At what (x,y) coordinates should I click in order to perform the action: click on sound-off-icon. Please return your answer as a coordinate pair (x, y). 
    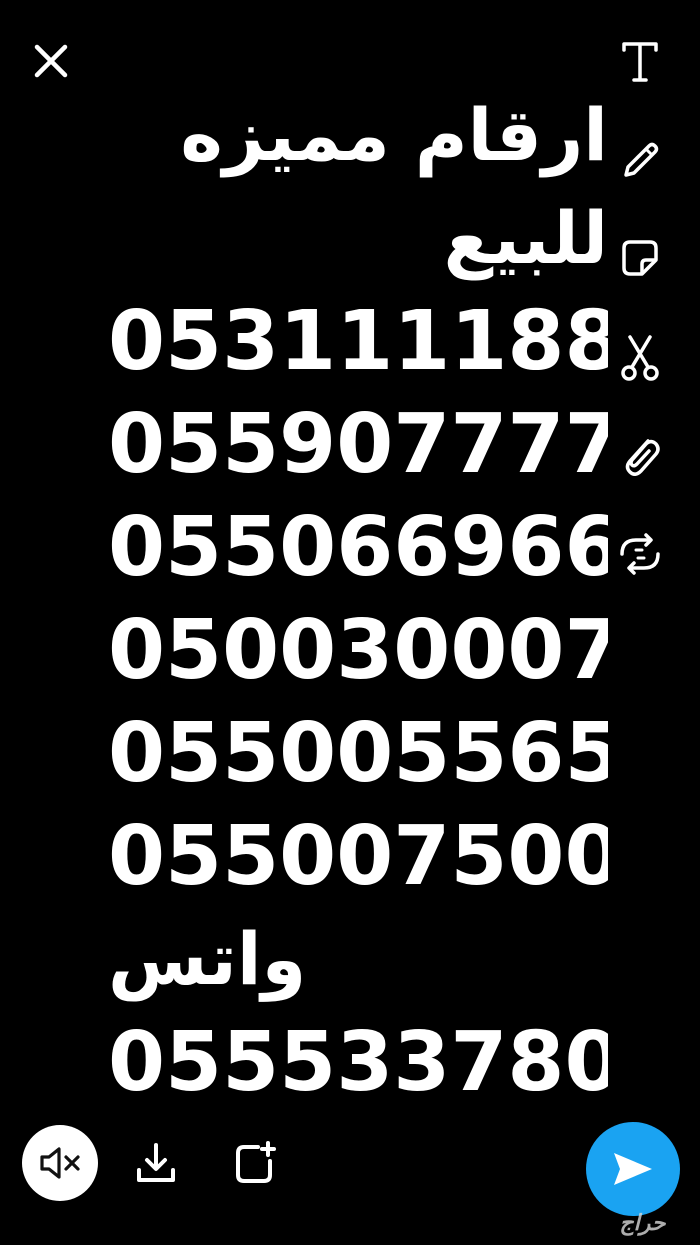
    Looking at the image, I should click on (60, 1163).